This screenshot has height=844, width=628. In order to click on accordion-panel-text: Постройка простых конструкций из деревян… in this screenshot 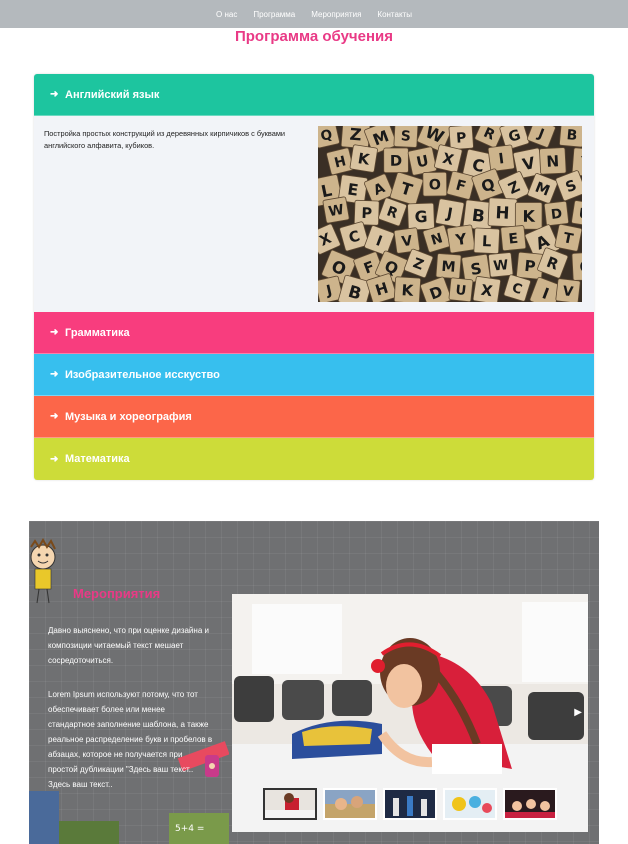, I will do `click(165, 139)`.